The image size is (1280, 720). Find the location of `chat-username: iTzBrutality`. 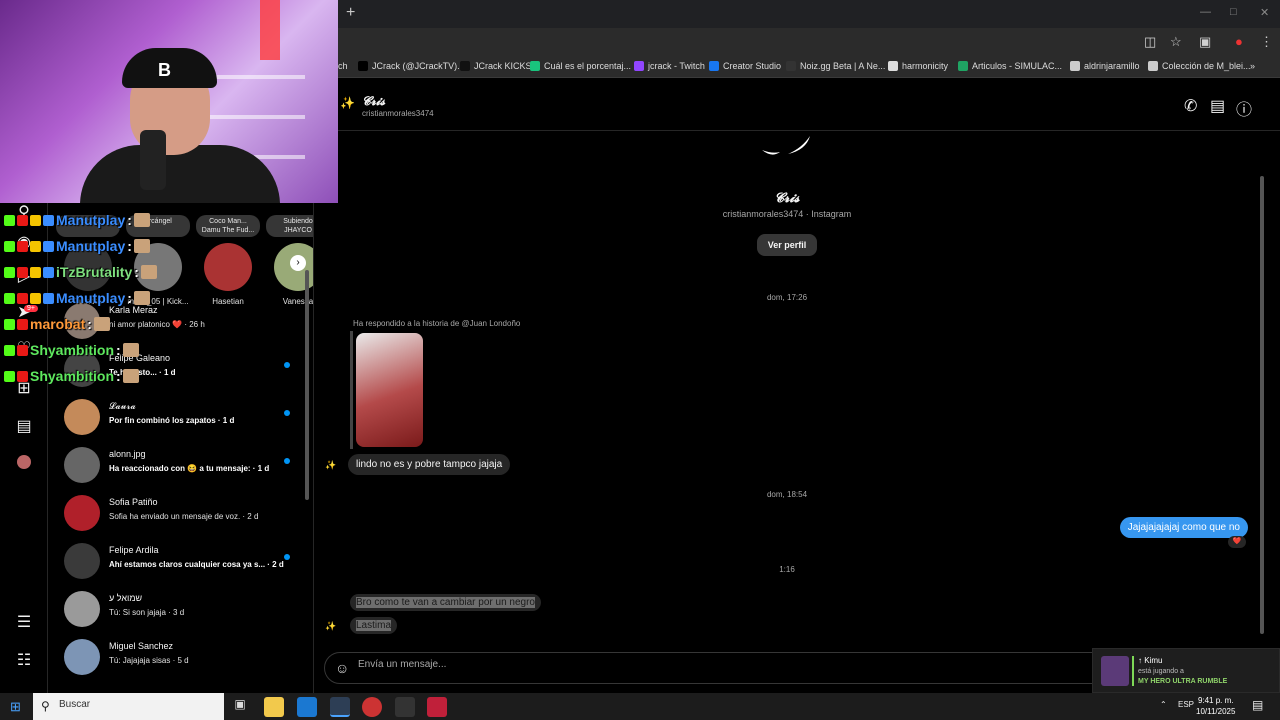

chat-username: iTzBrutality is located at coordinates (94, 272).